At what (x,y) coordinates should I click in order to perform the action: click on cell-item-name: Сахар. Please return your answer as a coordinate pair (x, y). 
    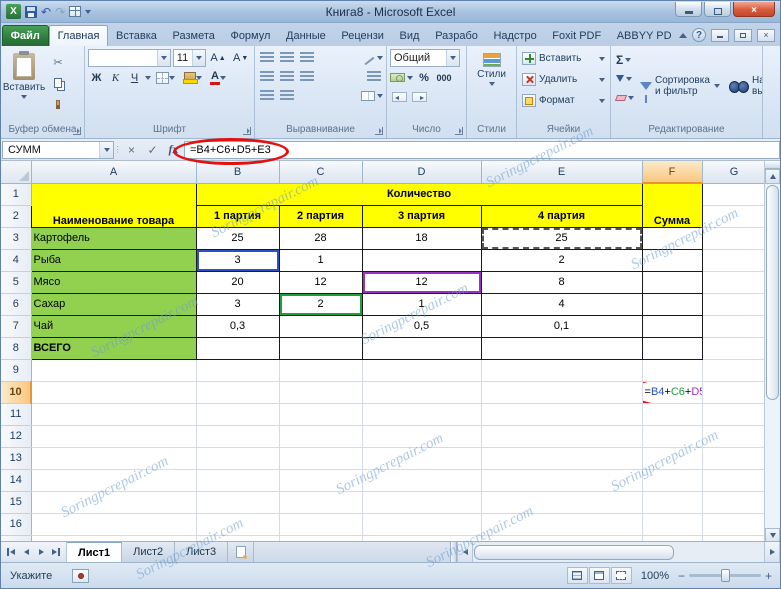
    Looking at the image, I should click on (113, 304).